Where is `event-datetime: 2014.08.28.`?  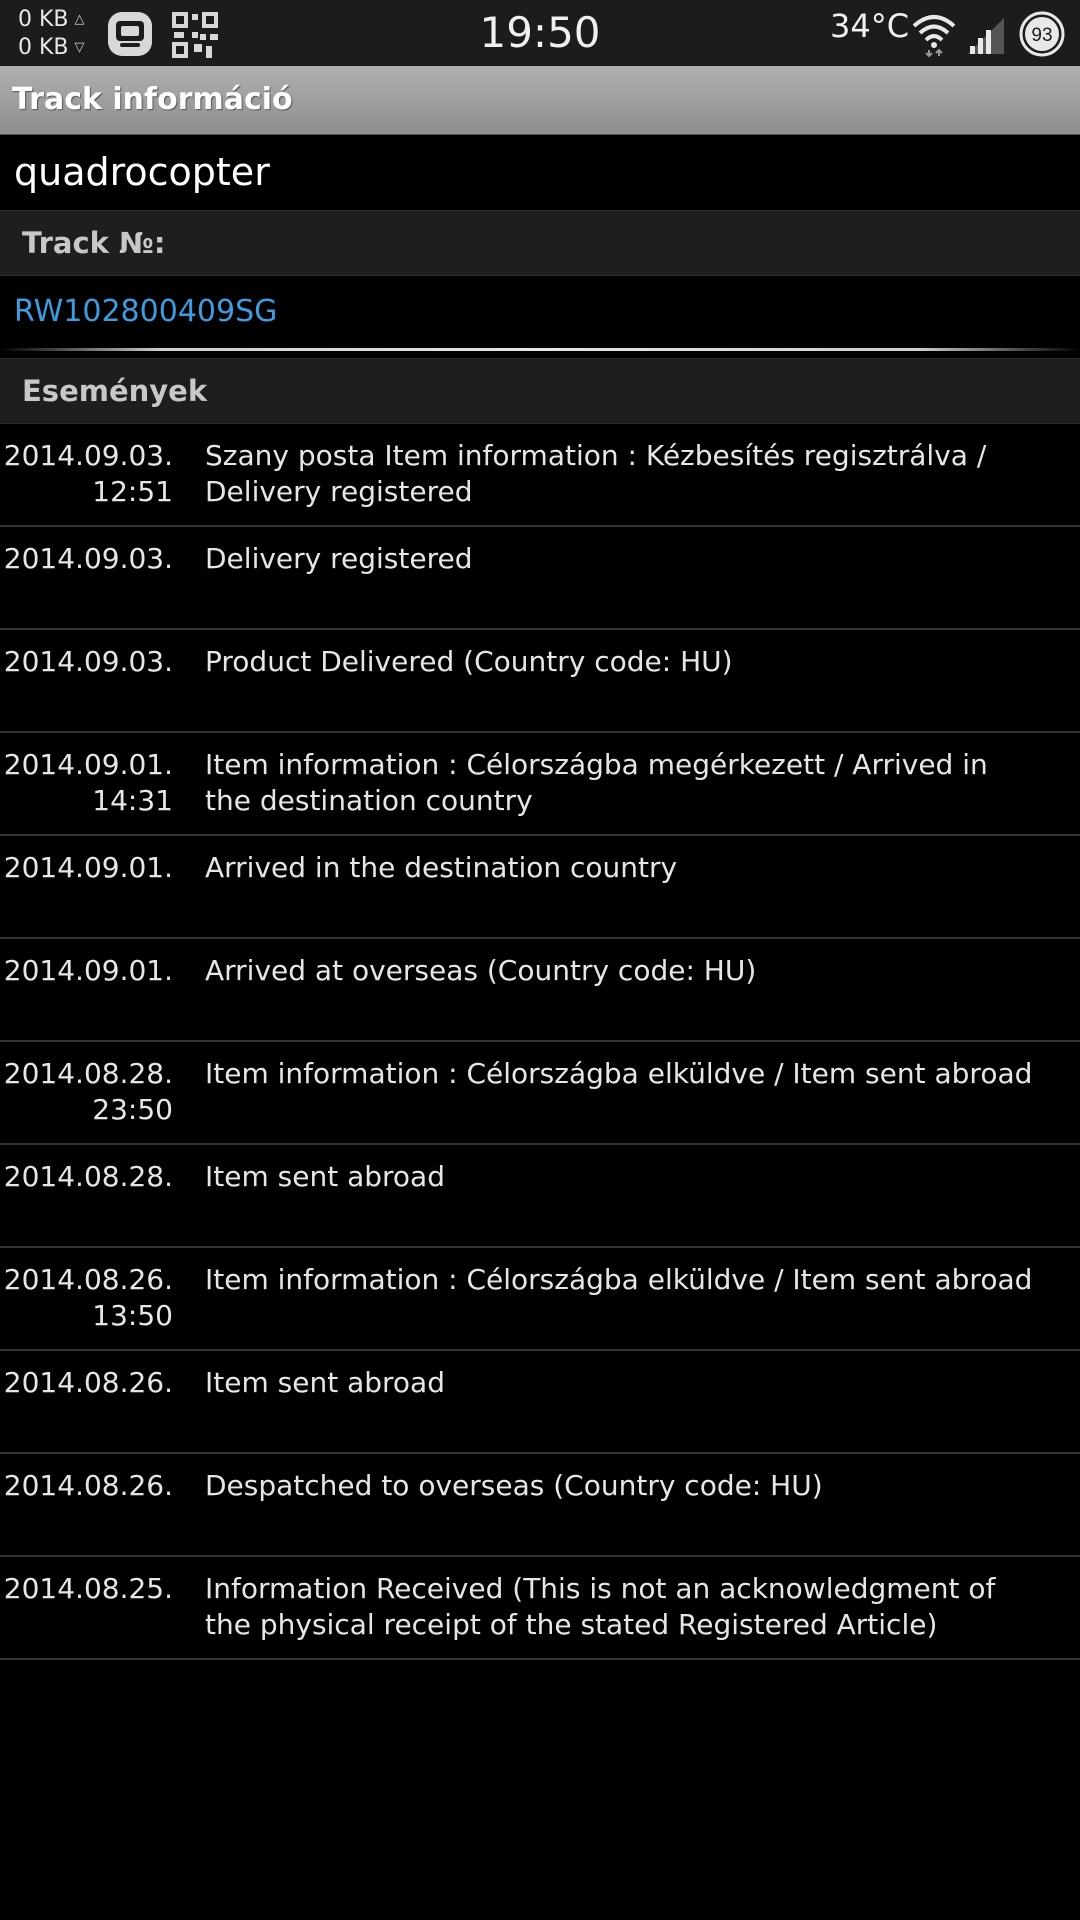 event-datetime: 2014.08.28. is located at coordinates (86, 1177).